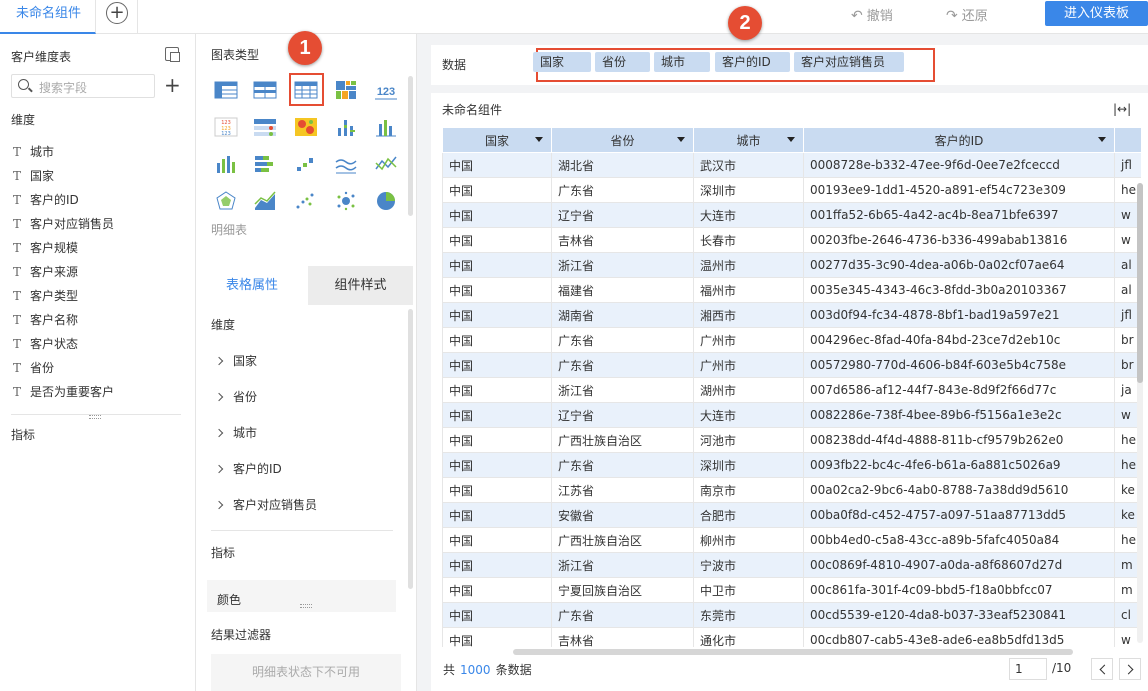 This screenshot has height=691, width=1148. Describe the element at coordinates (45, 319) in the screenshot. I see `field-item: T 客户名称` at that location.